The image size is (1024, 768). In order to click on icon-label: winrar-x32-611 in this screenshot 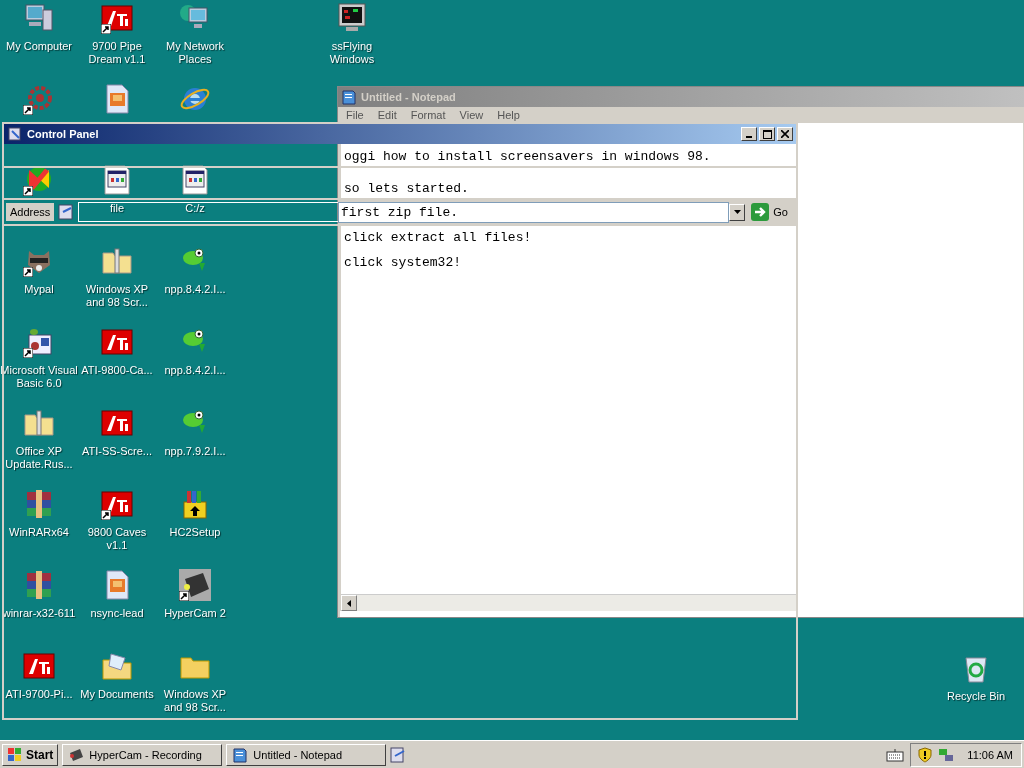, I will do `click(39, 613)`.